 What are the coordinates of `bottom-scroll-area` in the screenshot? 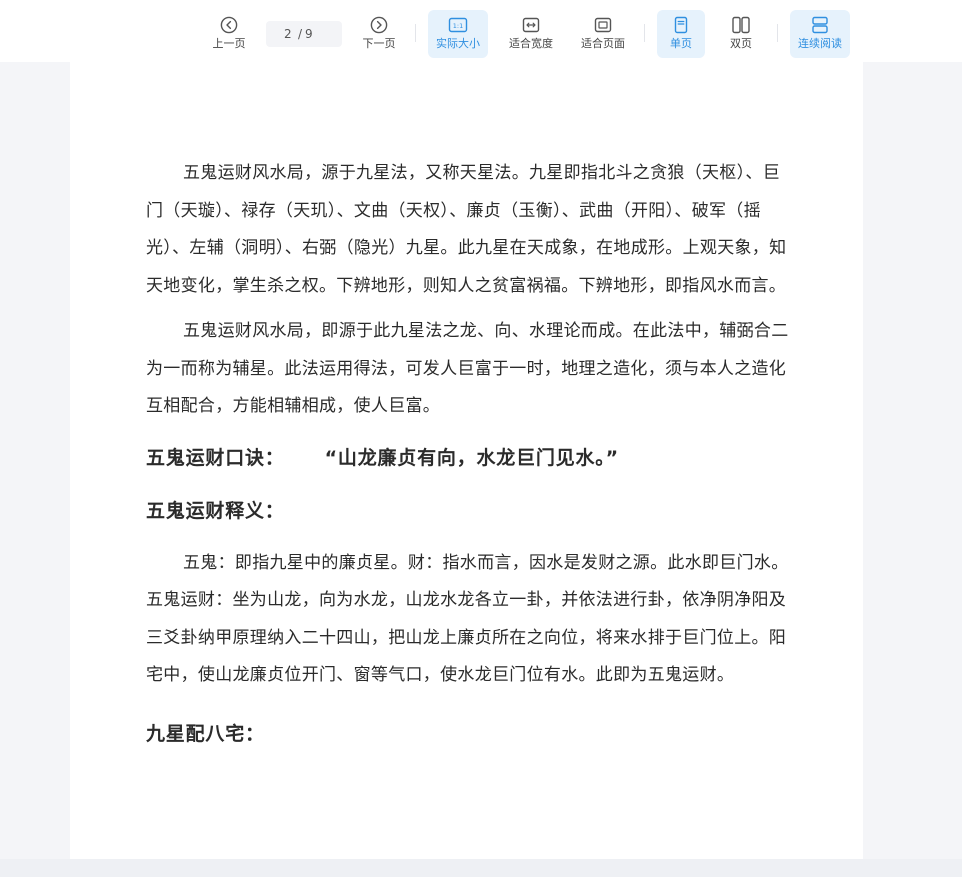 It's located at (481, 868).